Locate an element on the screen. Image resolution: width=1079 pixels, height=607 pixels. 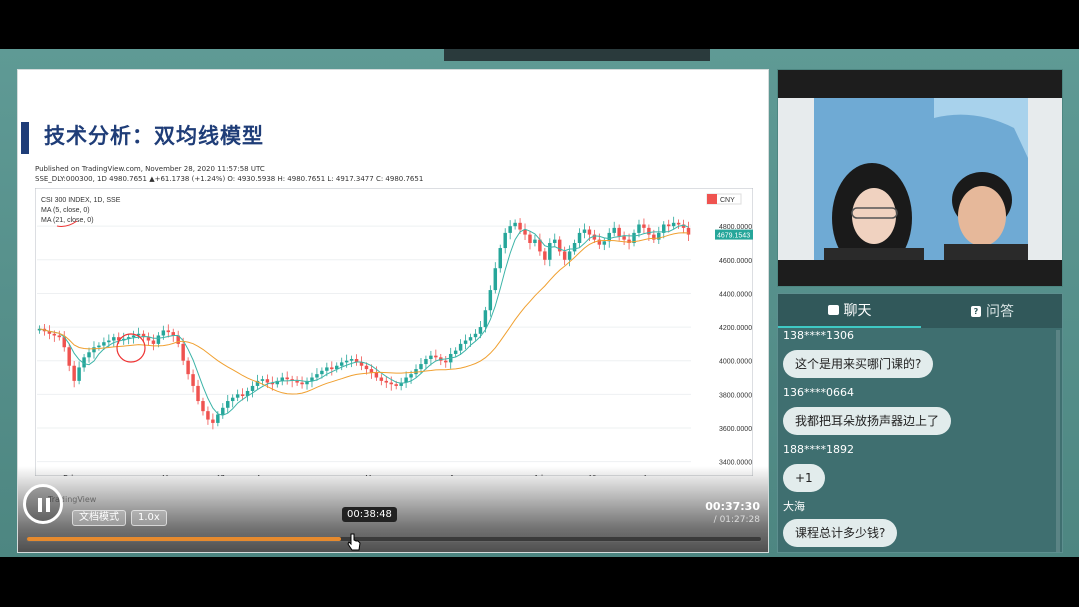
pause-button is located at coordinates (43, 504).